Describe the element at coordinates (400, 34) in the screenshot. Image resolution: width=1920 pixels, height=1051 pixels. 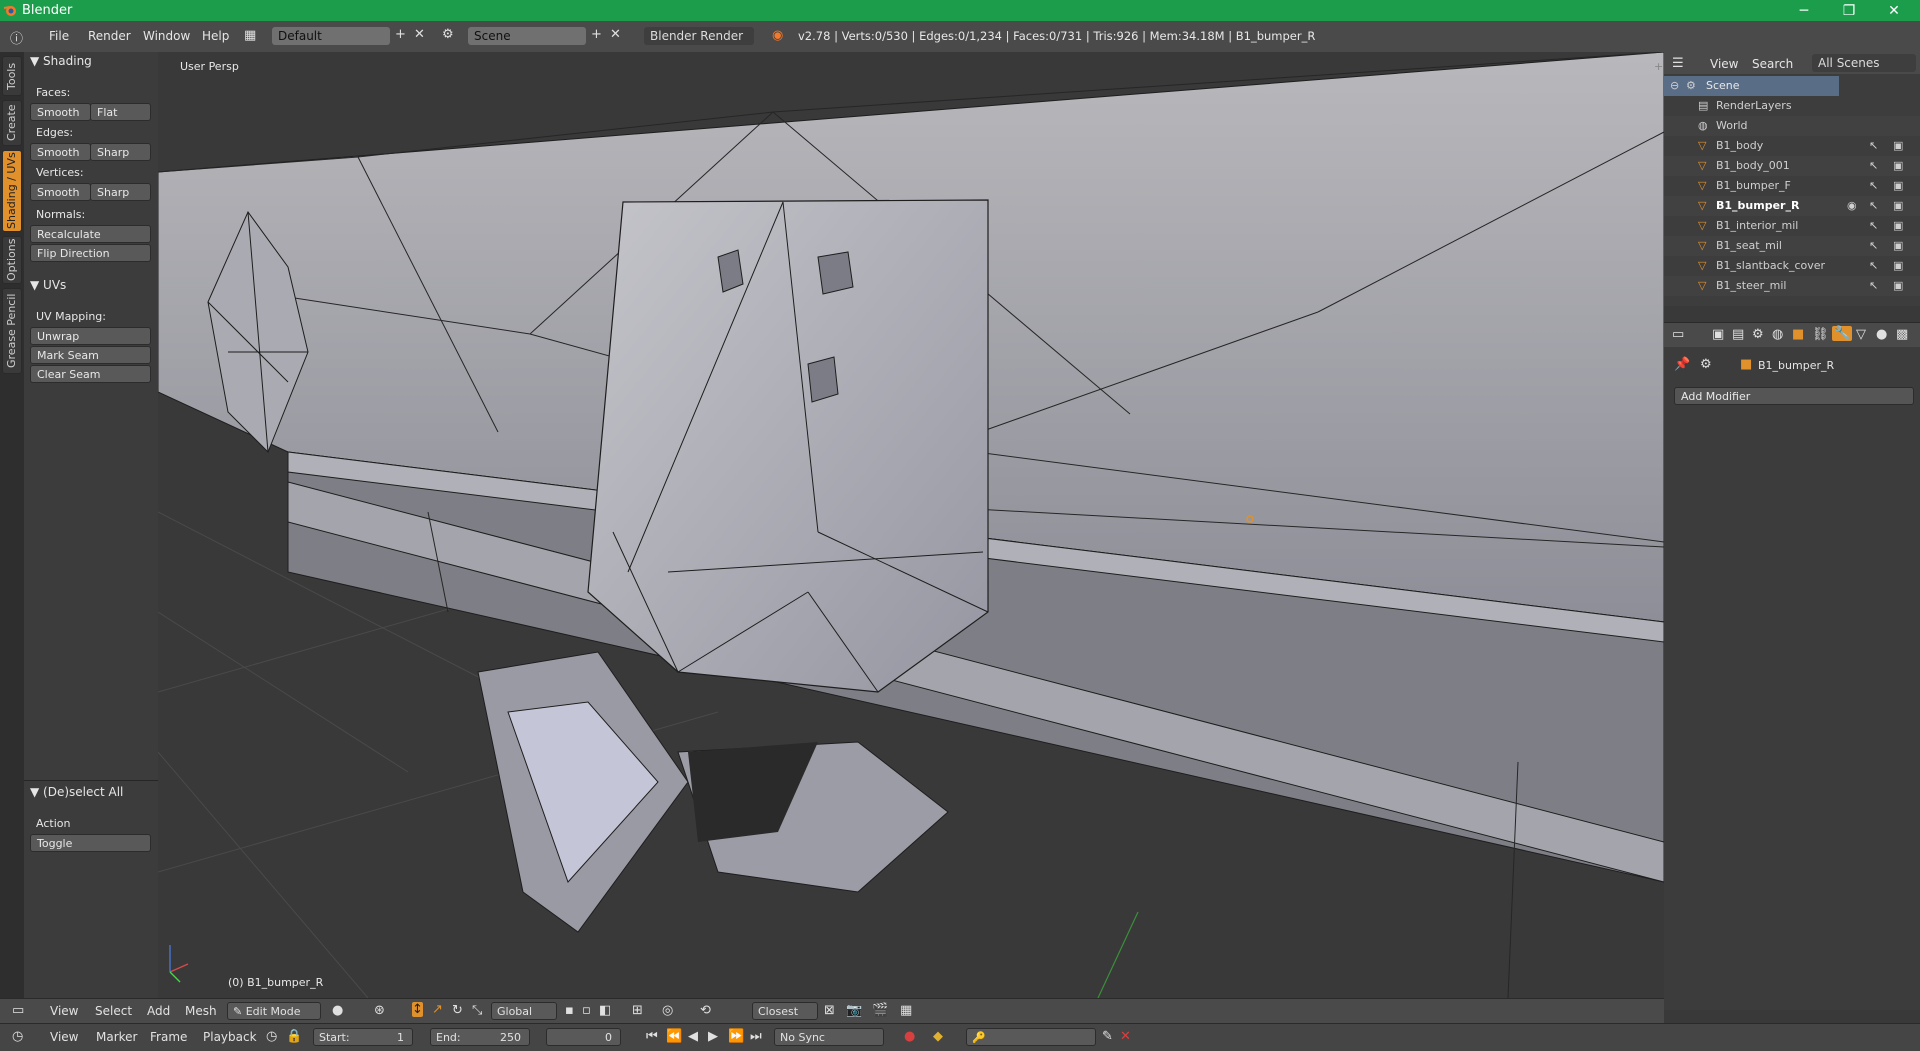
I see `add-layout-icon: +` at that location.